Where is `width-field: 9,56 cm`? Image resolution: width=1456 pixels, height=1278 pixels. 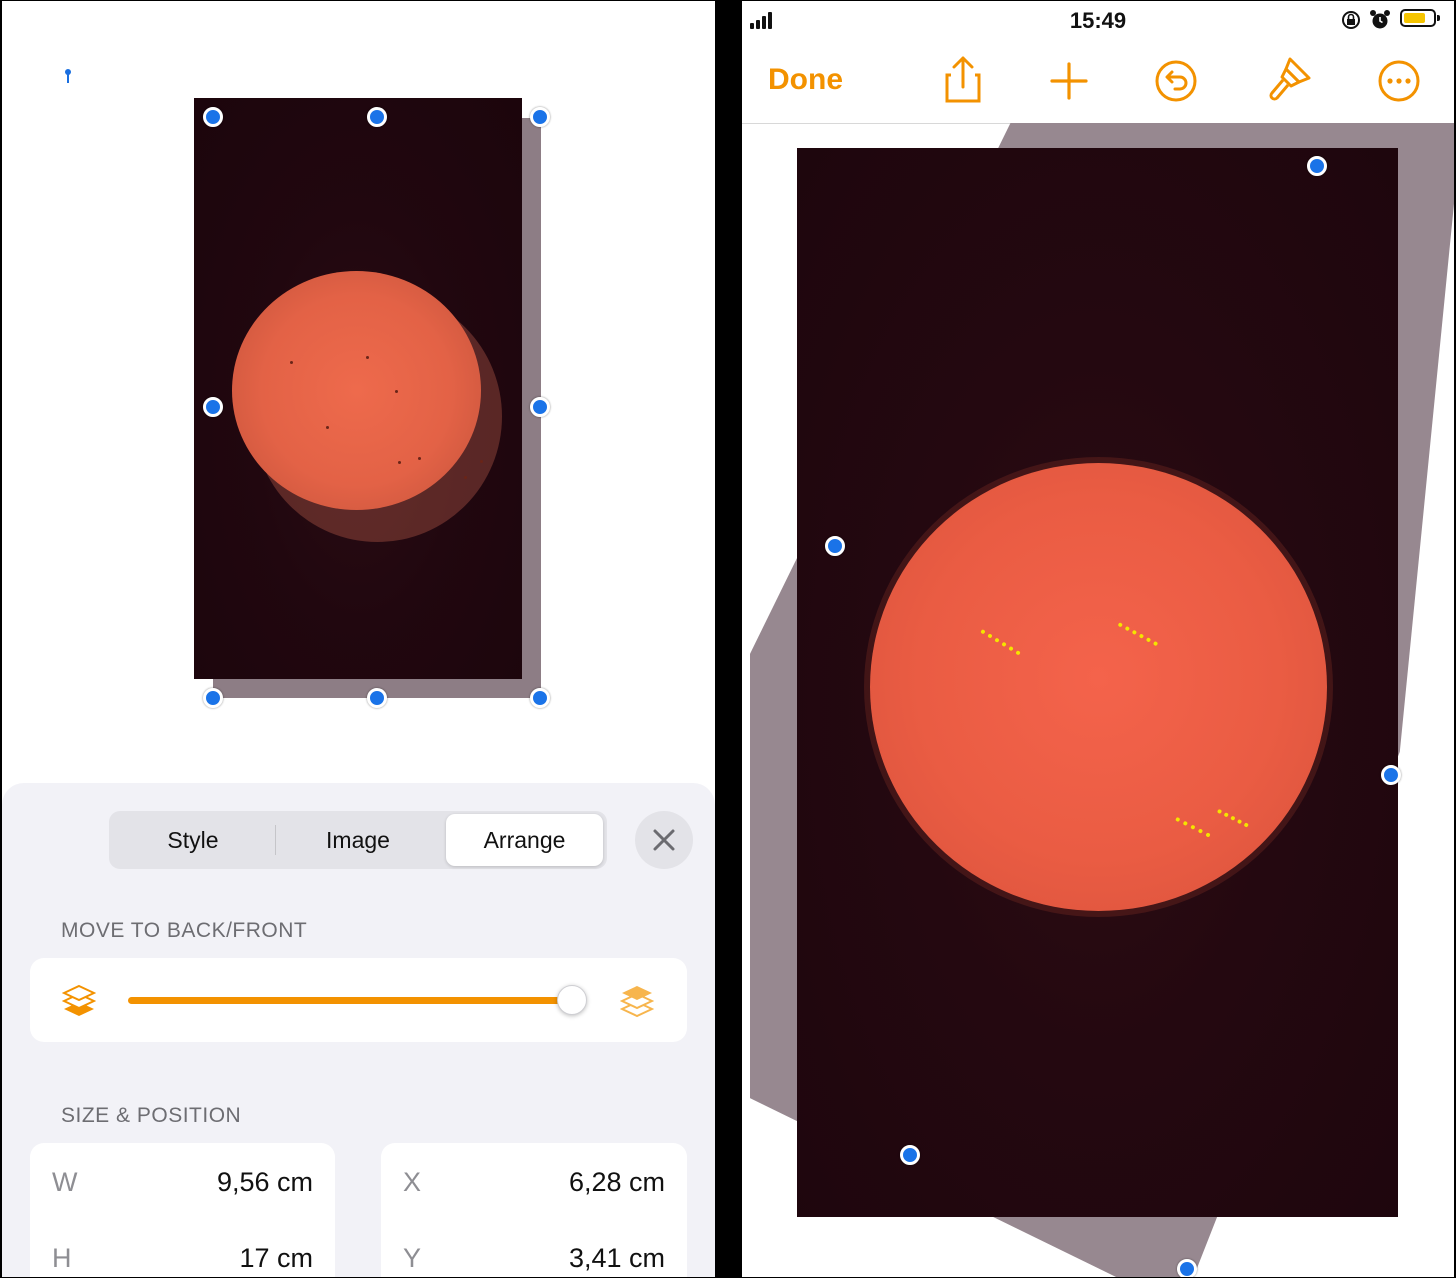
width-field: 9,56 cm is located at coordinates (265, 1182).